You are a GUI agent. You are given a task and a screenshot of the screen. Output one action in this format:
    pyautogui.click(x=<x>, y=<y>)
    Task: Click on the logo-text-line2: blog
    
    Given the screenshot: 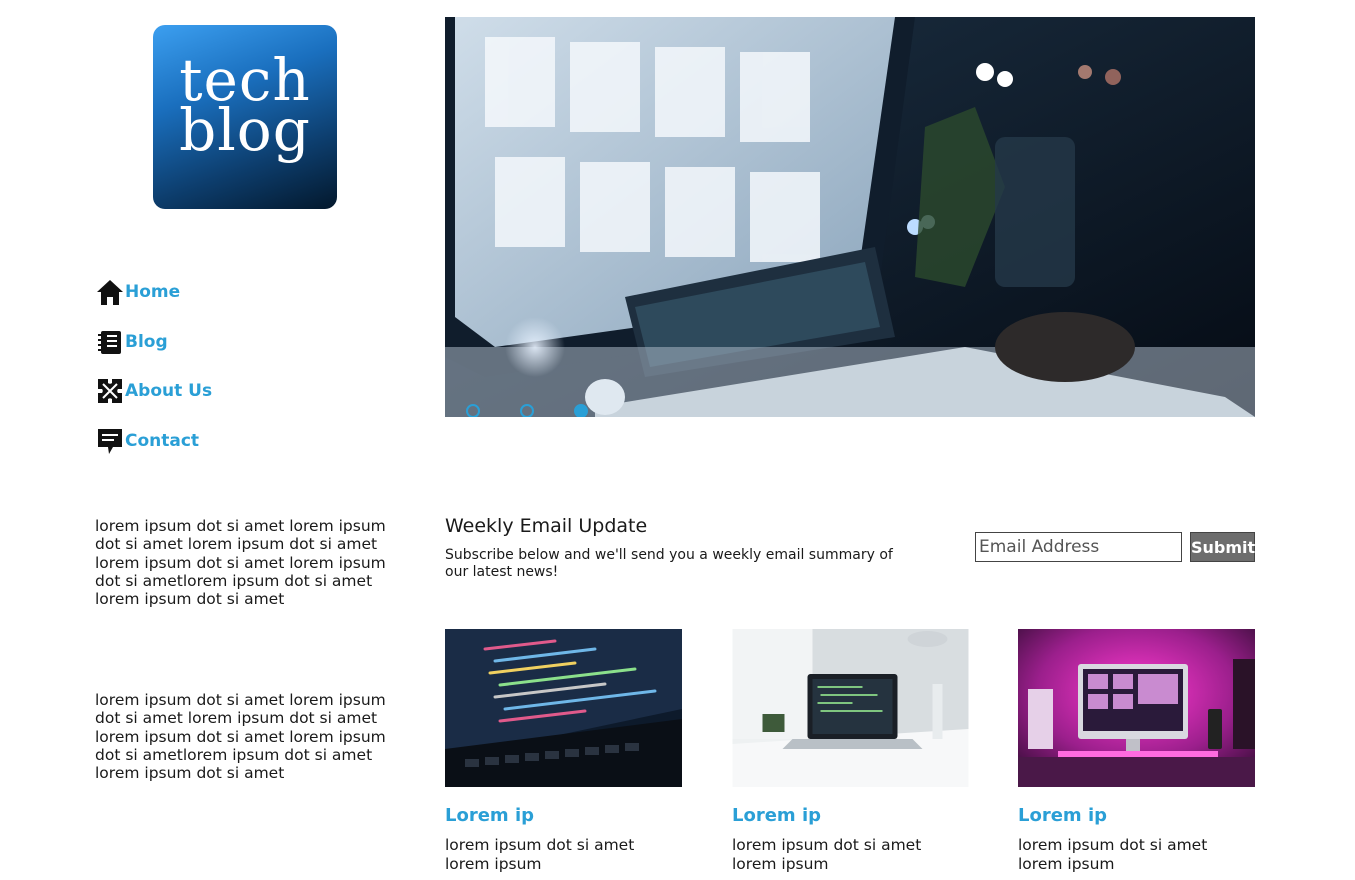 What is the action you would take?
    pyautogui.click(x=245, y=130)
    